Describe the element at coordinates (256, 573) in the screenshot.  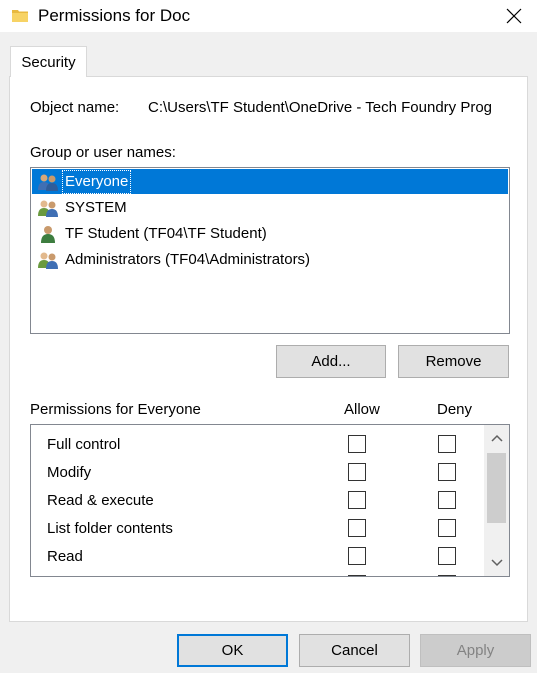
I see `permission-row-partial` at that location.